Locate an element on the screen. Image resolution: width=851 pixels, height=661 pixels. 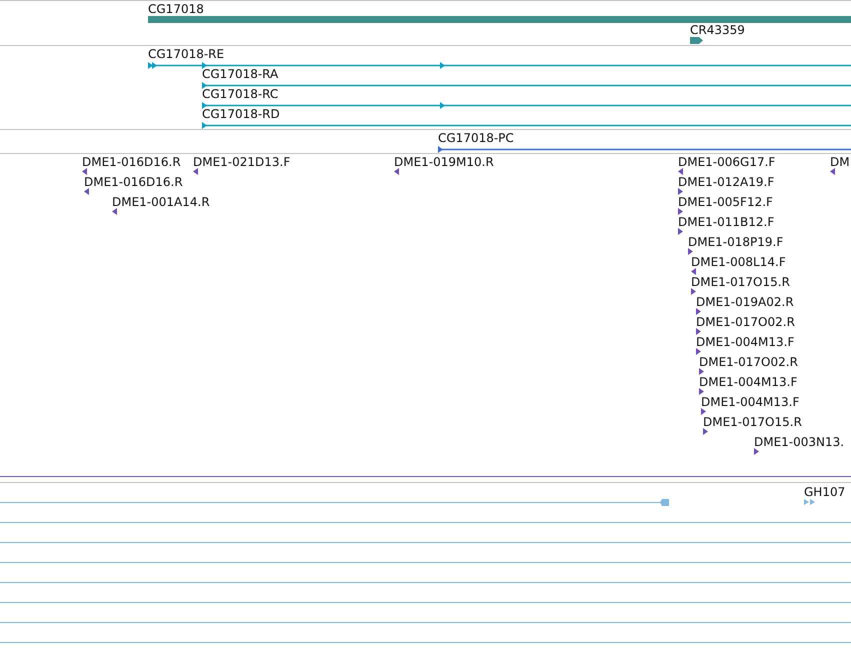
feature-label: CG17018-RA is located at coordinates (240, 74).